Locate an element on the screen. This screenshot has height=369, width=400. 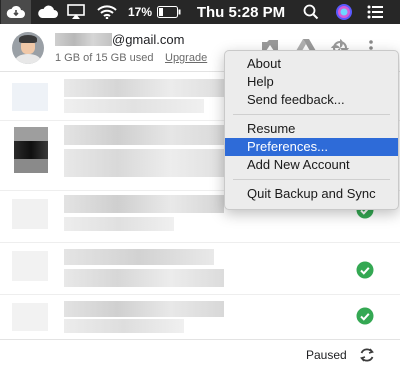
menu-item-resume: Resume is located at coordinates (311, 129).